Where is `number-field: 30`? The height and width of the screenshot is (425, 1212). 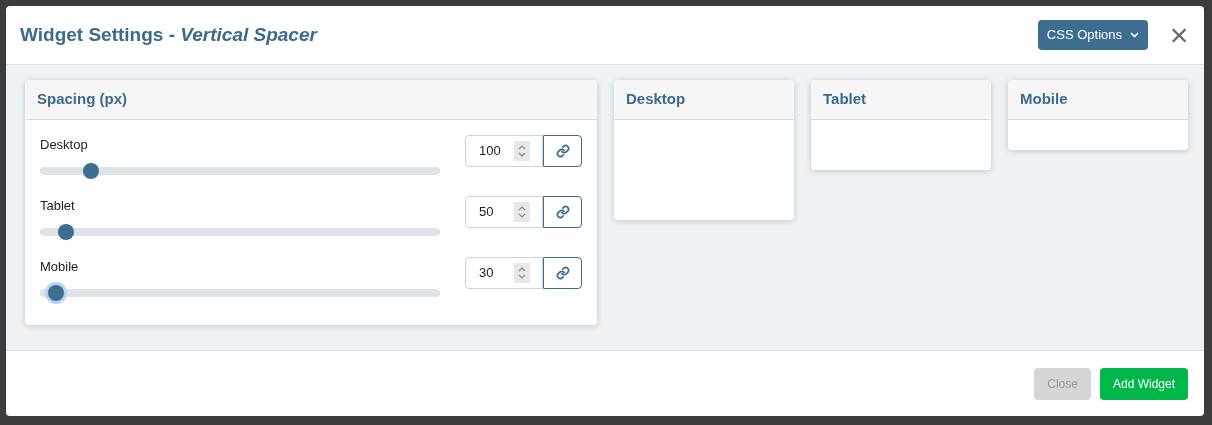 number-field: 30 is located at coordinates (504, 273).